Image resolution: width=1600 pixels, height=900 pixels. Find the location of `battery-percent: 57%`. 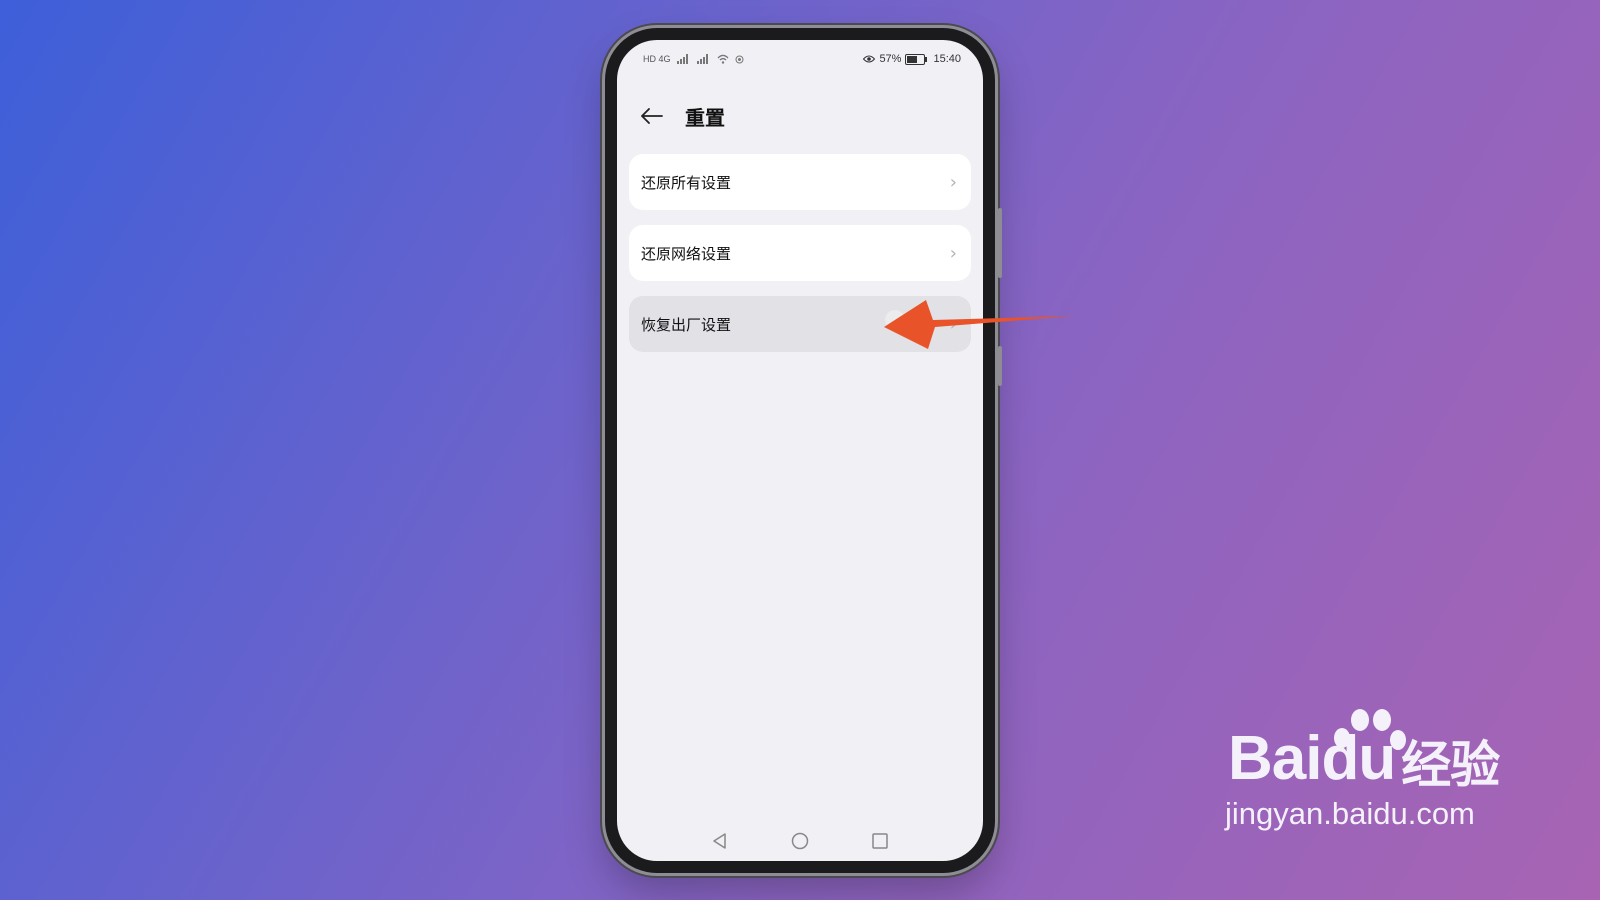

battery-percent: 57% is located at coordinates (890, 59).